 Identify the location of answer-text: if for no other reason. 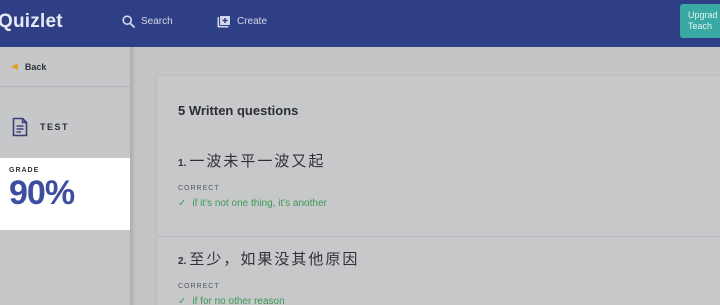
(238, 300).